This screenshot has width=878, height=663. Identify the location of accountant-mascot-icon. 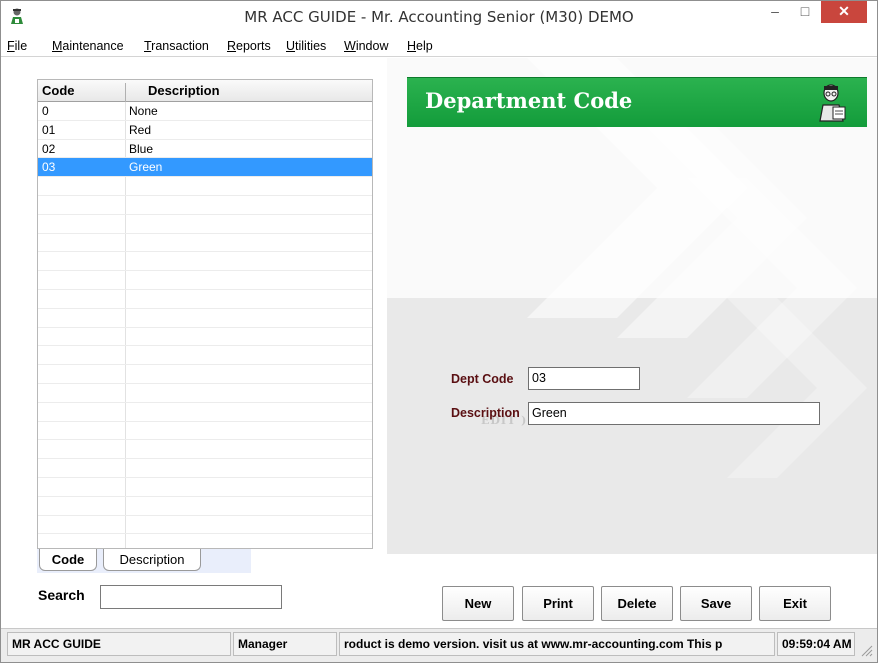
(832, 103).